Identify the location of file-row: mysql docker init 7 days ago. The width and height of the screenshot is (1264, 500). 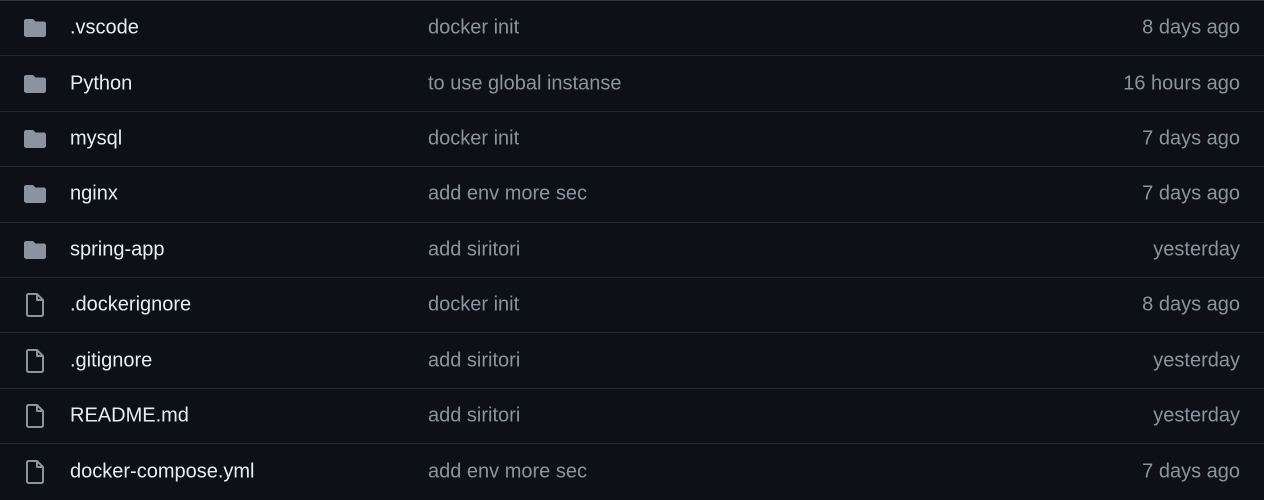
(632, 140).